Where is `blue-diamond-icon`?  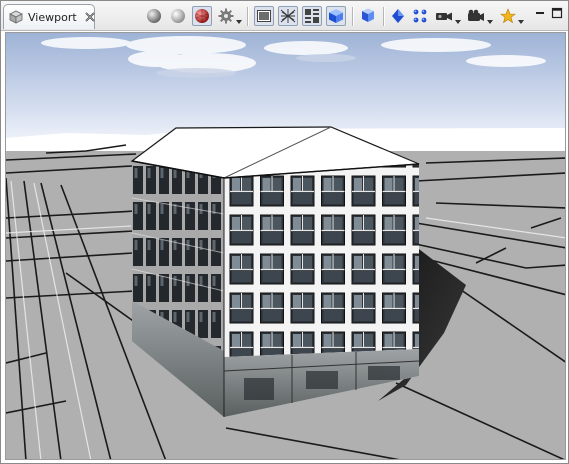 blue-diamond-icon is located at coordinates (398, 16).